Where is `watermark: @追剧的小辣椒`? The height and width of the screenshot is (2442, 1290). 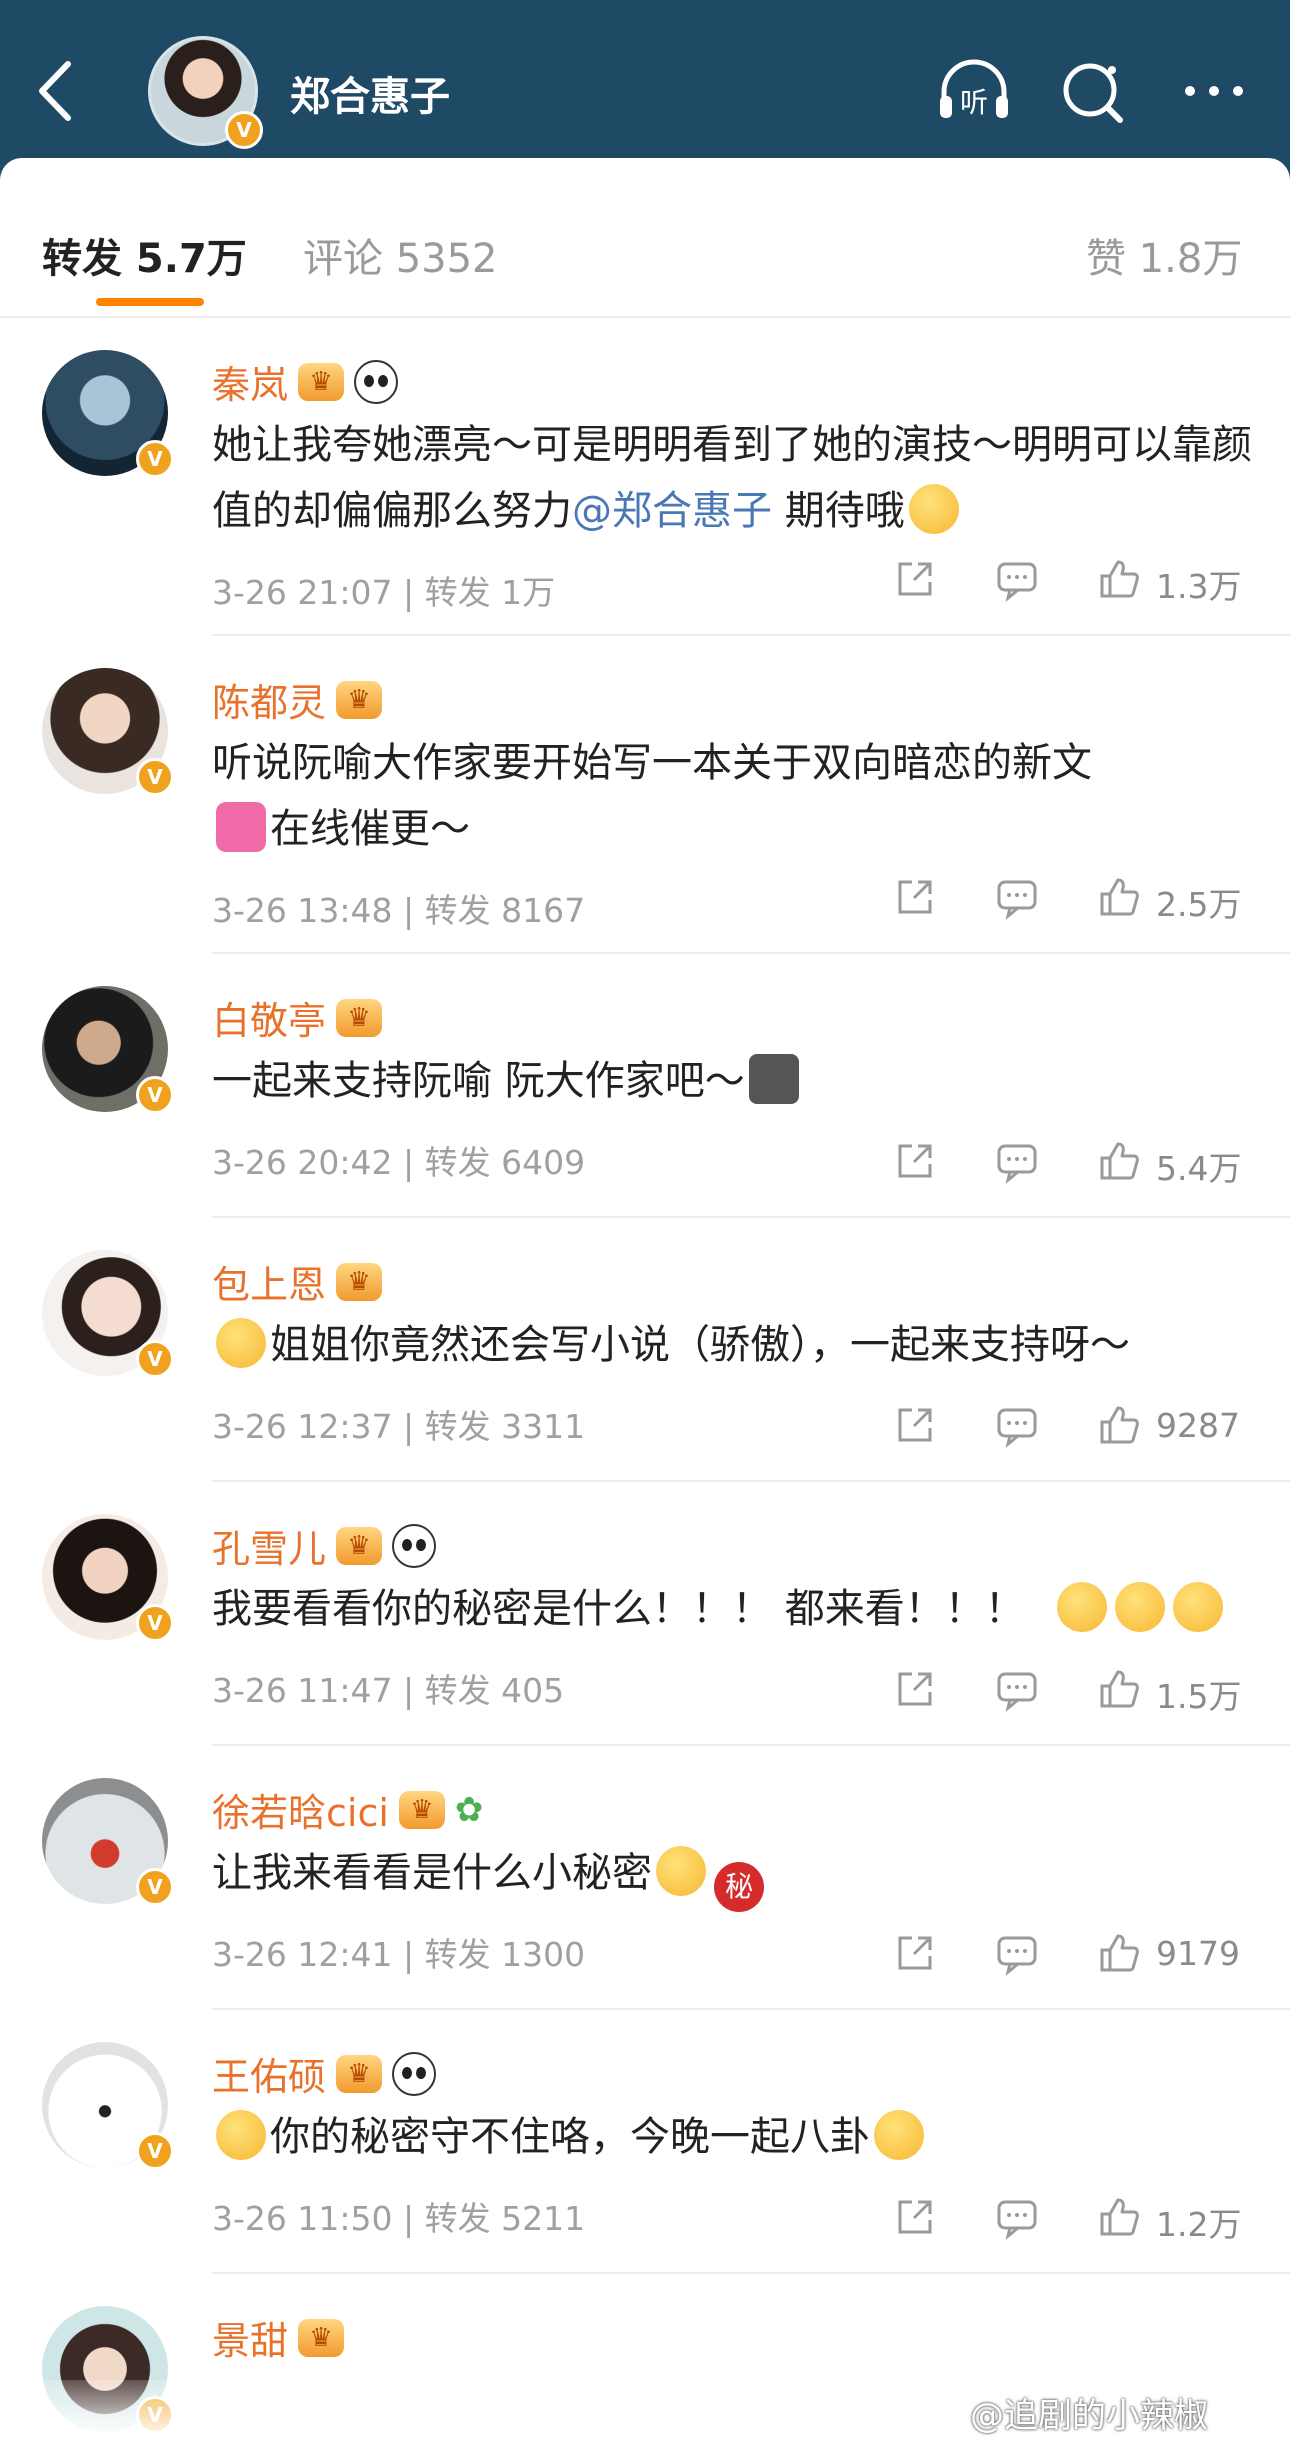 watermark: @追剧的小辣椒 is located at coordinates (1089, 2416).